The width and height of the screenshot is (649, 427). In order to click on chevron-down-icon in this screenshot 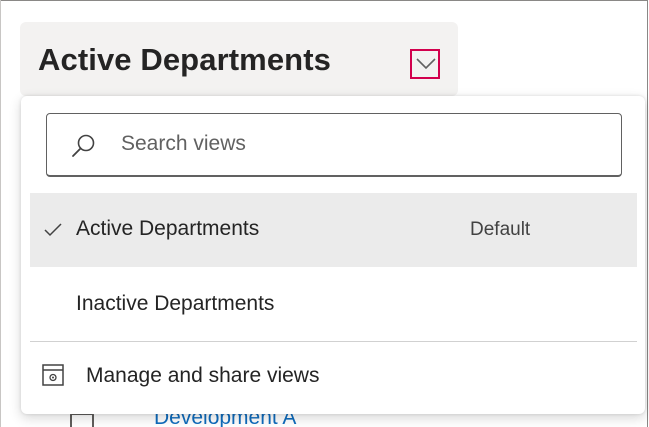, I will do `click(426, 64)`.